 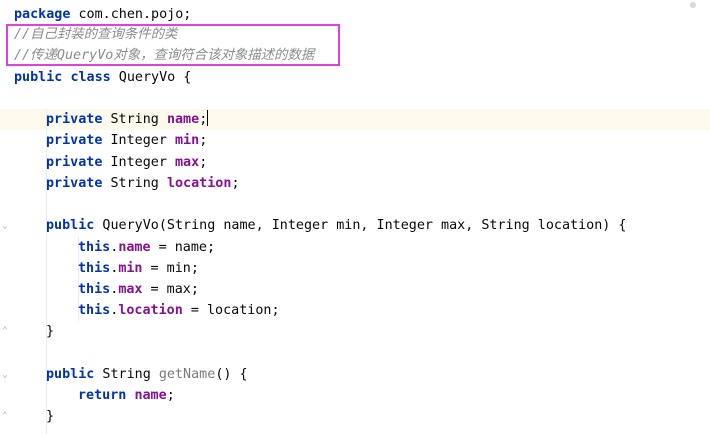 I want to click on method-name: getName, so click(x=187, y=374).